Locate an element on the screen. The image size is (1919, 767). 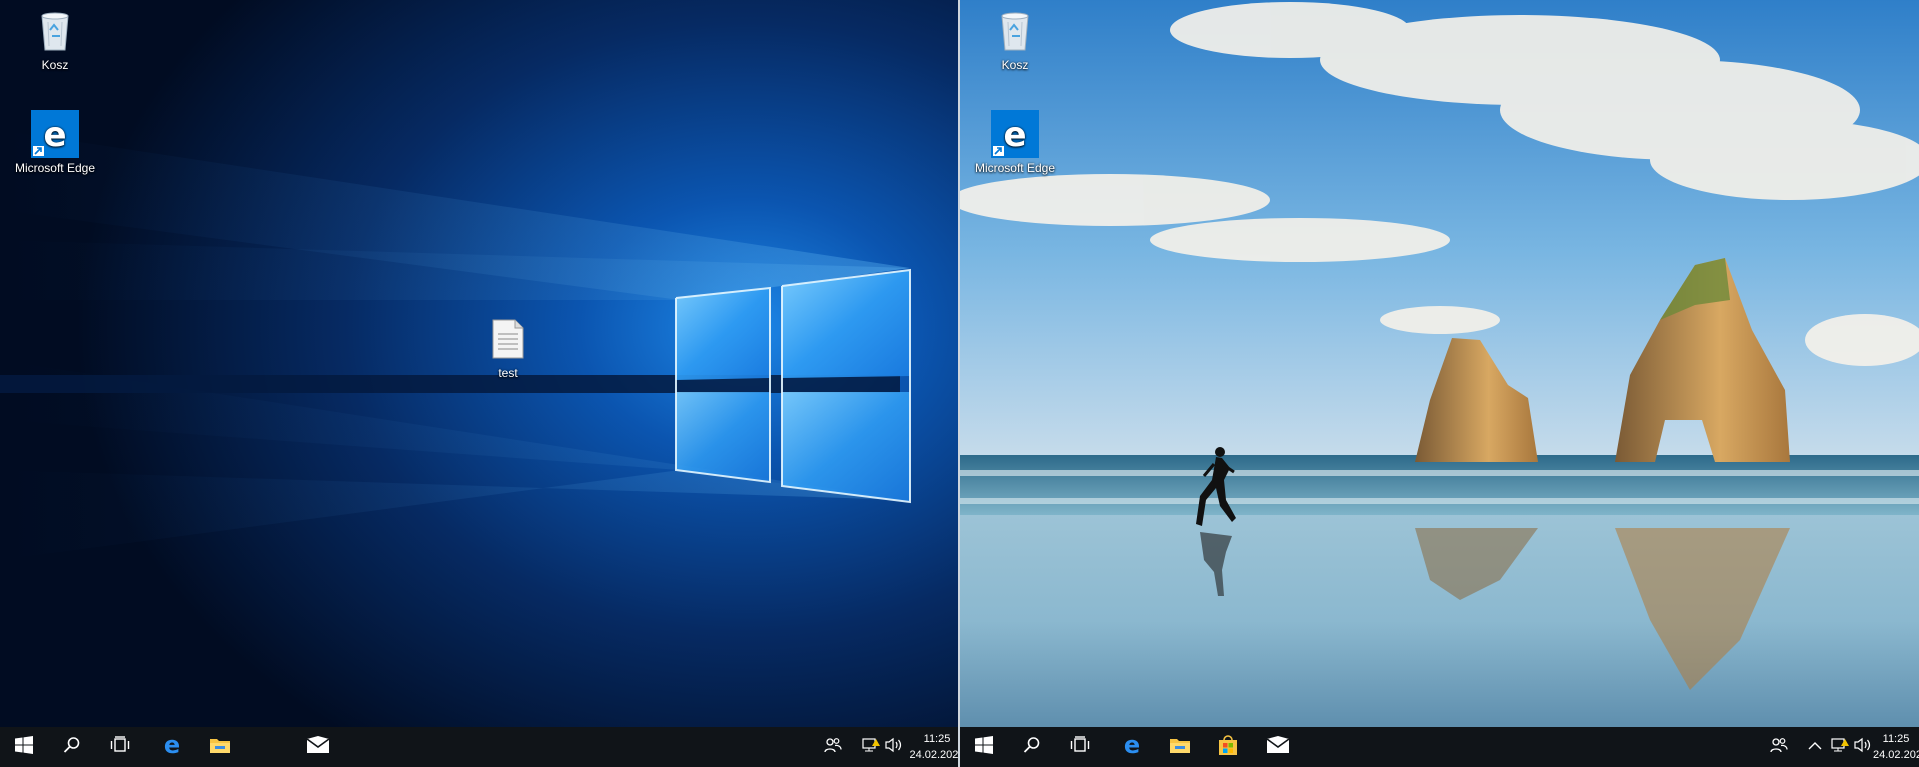
show-hidden-icons-button is located at coordinates (1815, 747).